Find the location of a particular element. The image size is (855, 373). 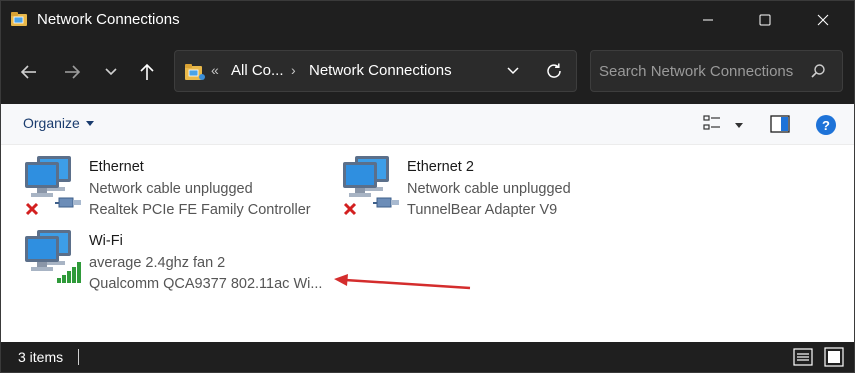

status-divider is located at coordinates (78, 357).